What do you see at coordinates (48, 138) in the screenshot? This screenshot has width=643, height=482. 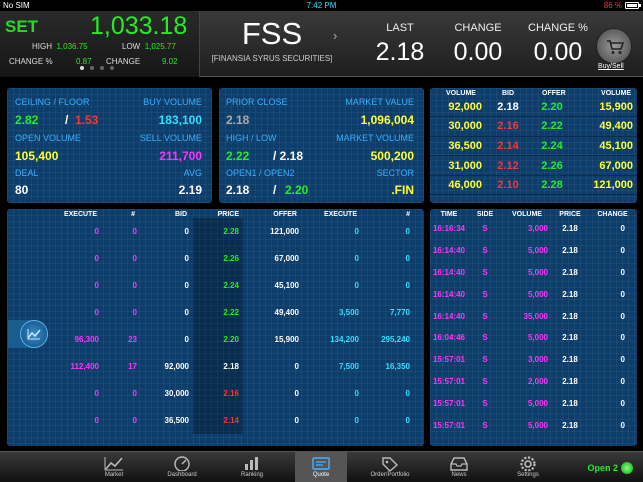 I see `open-volume-label: OPEN VOLUME` at bounding box center [48, 138].